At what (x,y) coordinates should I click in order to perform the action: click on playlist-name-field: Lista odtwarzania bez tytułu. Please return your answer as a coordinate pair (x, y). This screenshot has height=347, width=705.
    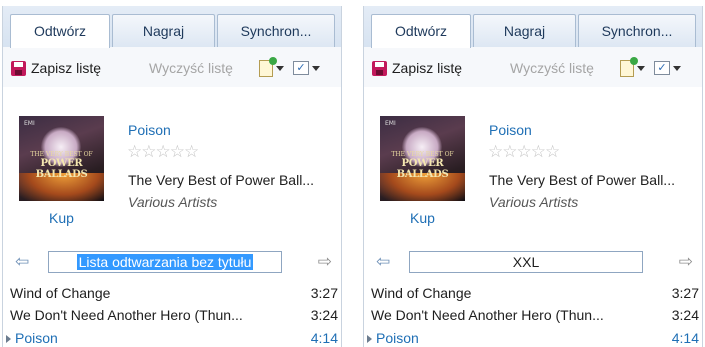
    Looking at the image, I should click on (165, 262).